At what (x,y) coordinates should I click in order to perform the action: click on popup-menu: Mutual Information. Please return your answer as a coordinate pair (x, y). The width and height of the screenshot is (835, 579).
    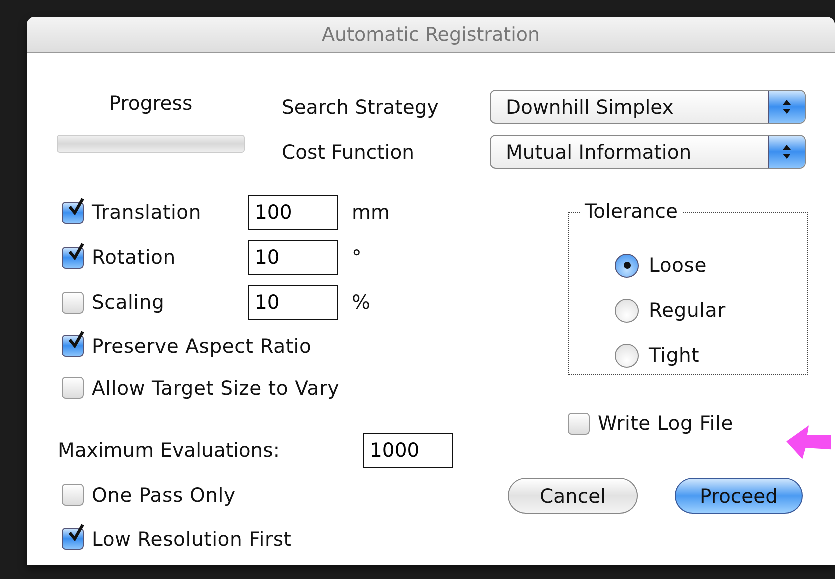
    Looking at the image, I should click on (648, 152).